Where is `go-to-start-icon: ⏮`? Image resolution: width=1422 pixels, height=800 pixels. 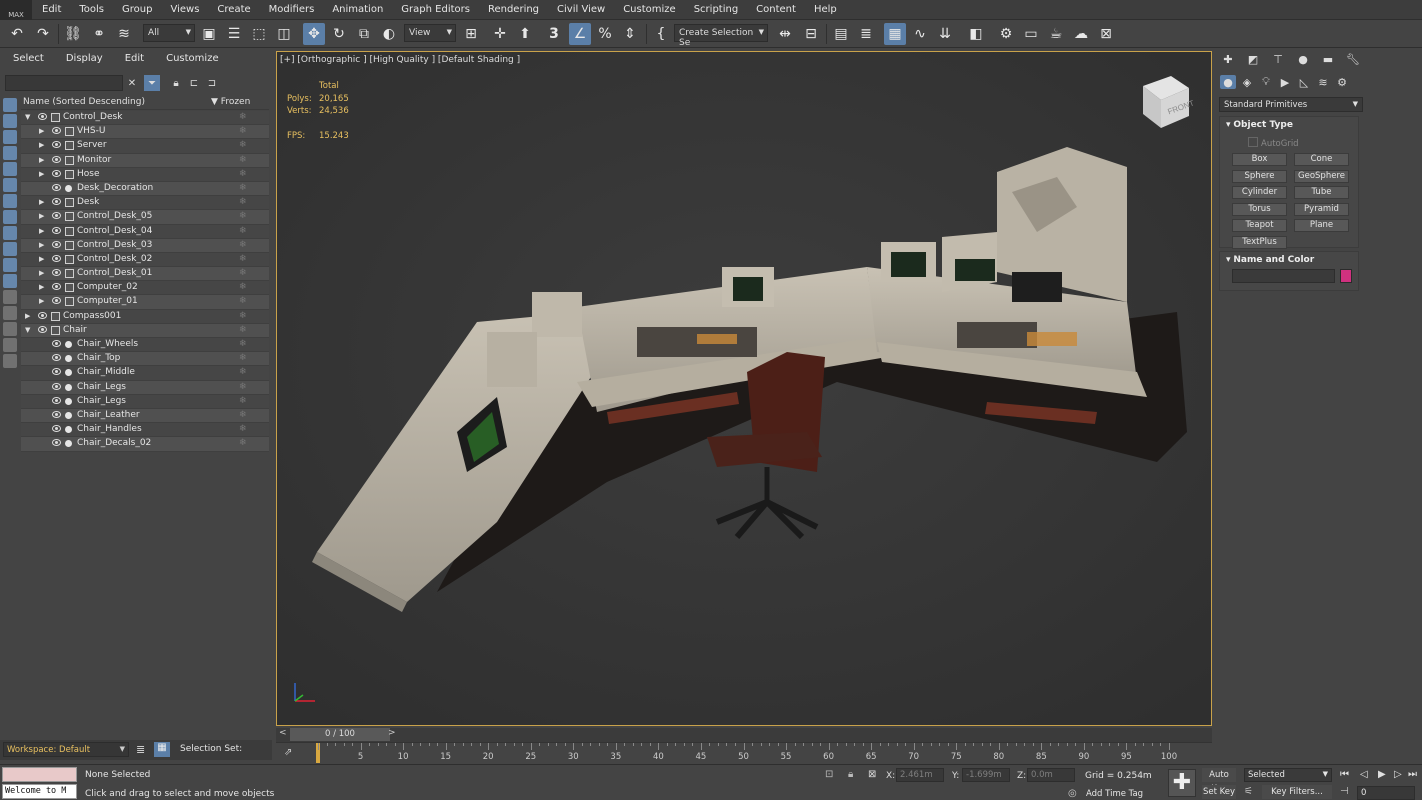
go-to-start-icon: ⏮ is located at coordinates (1344, 774).